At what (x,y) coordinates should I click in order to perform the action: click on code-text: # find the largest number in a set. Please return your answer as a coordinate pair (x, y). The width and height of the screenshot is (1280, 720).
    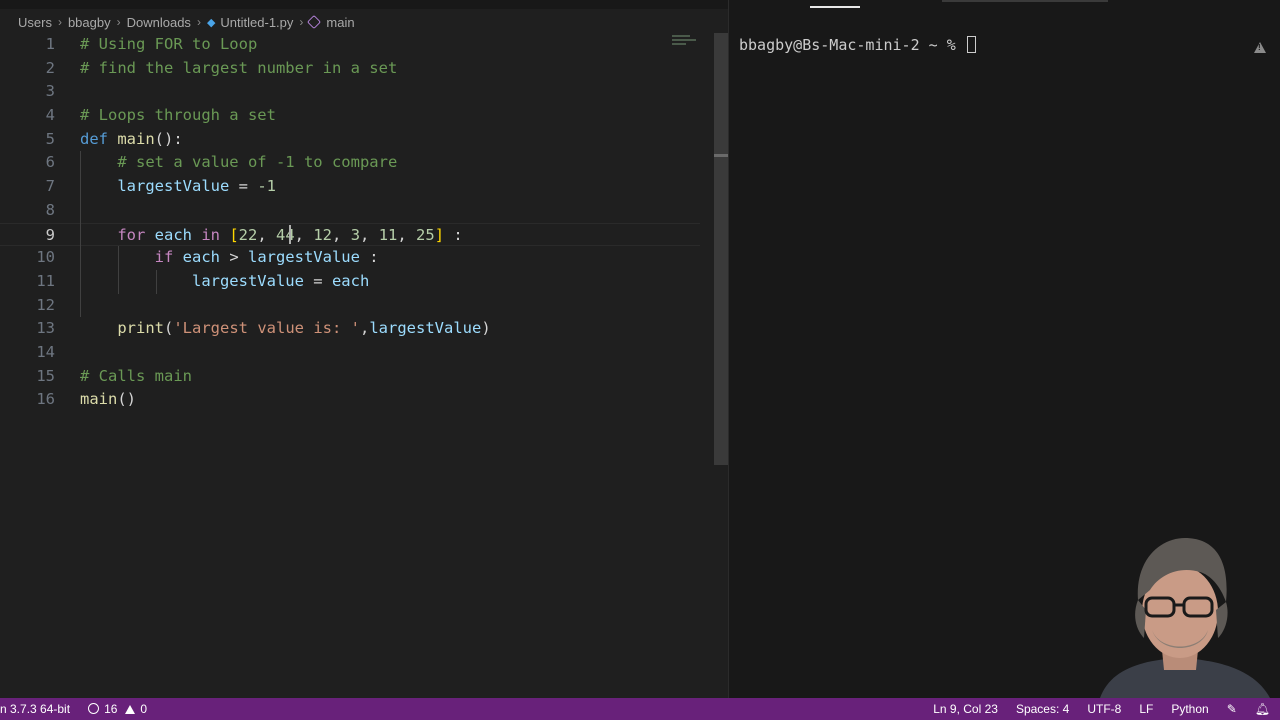
    Looking at the image, I should click on (238, 69).